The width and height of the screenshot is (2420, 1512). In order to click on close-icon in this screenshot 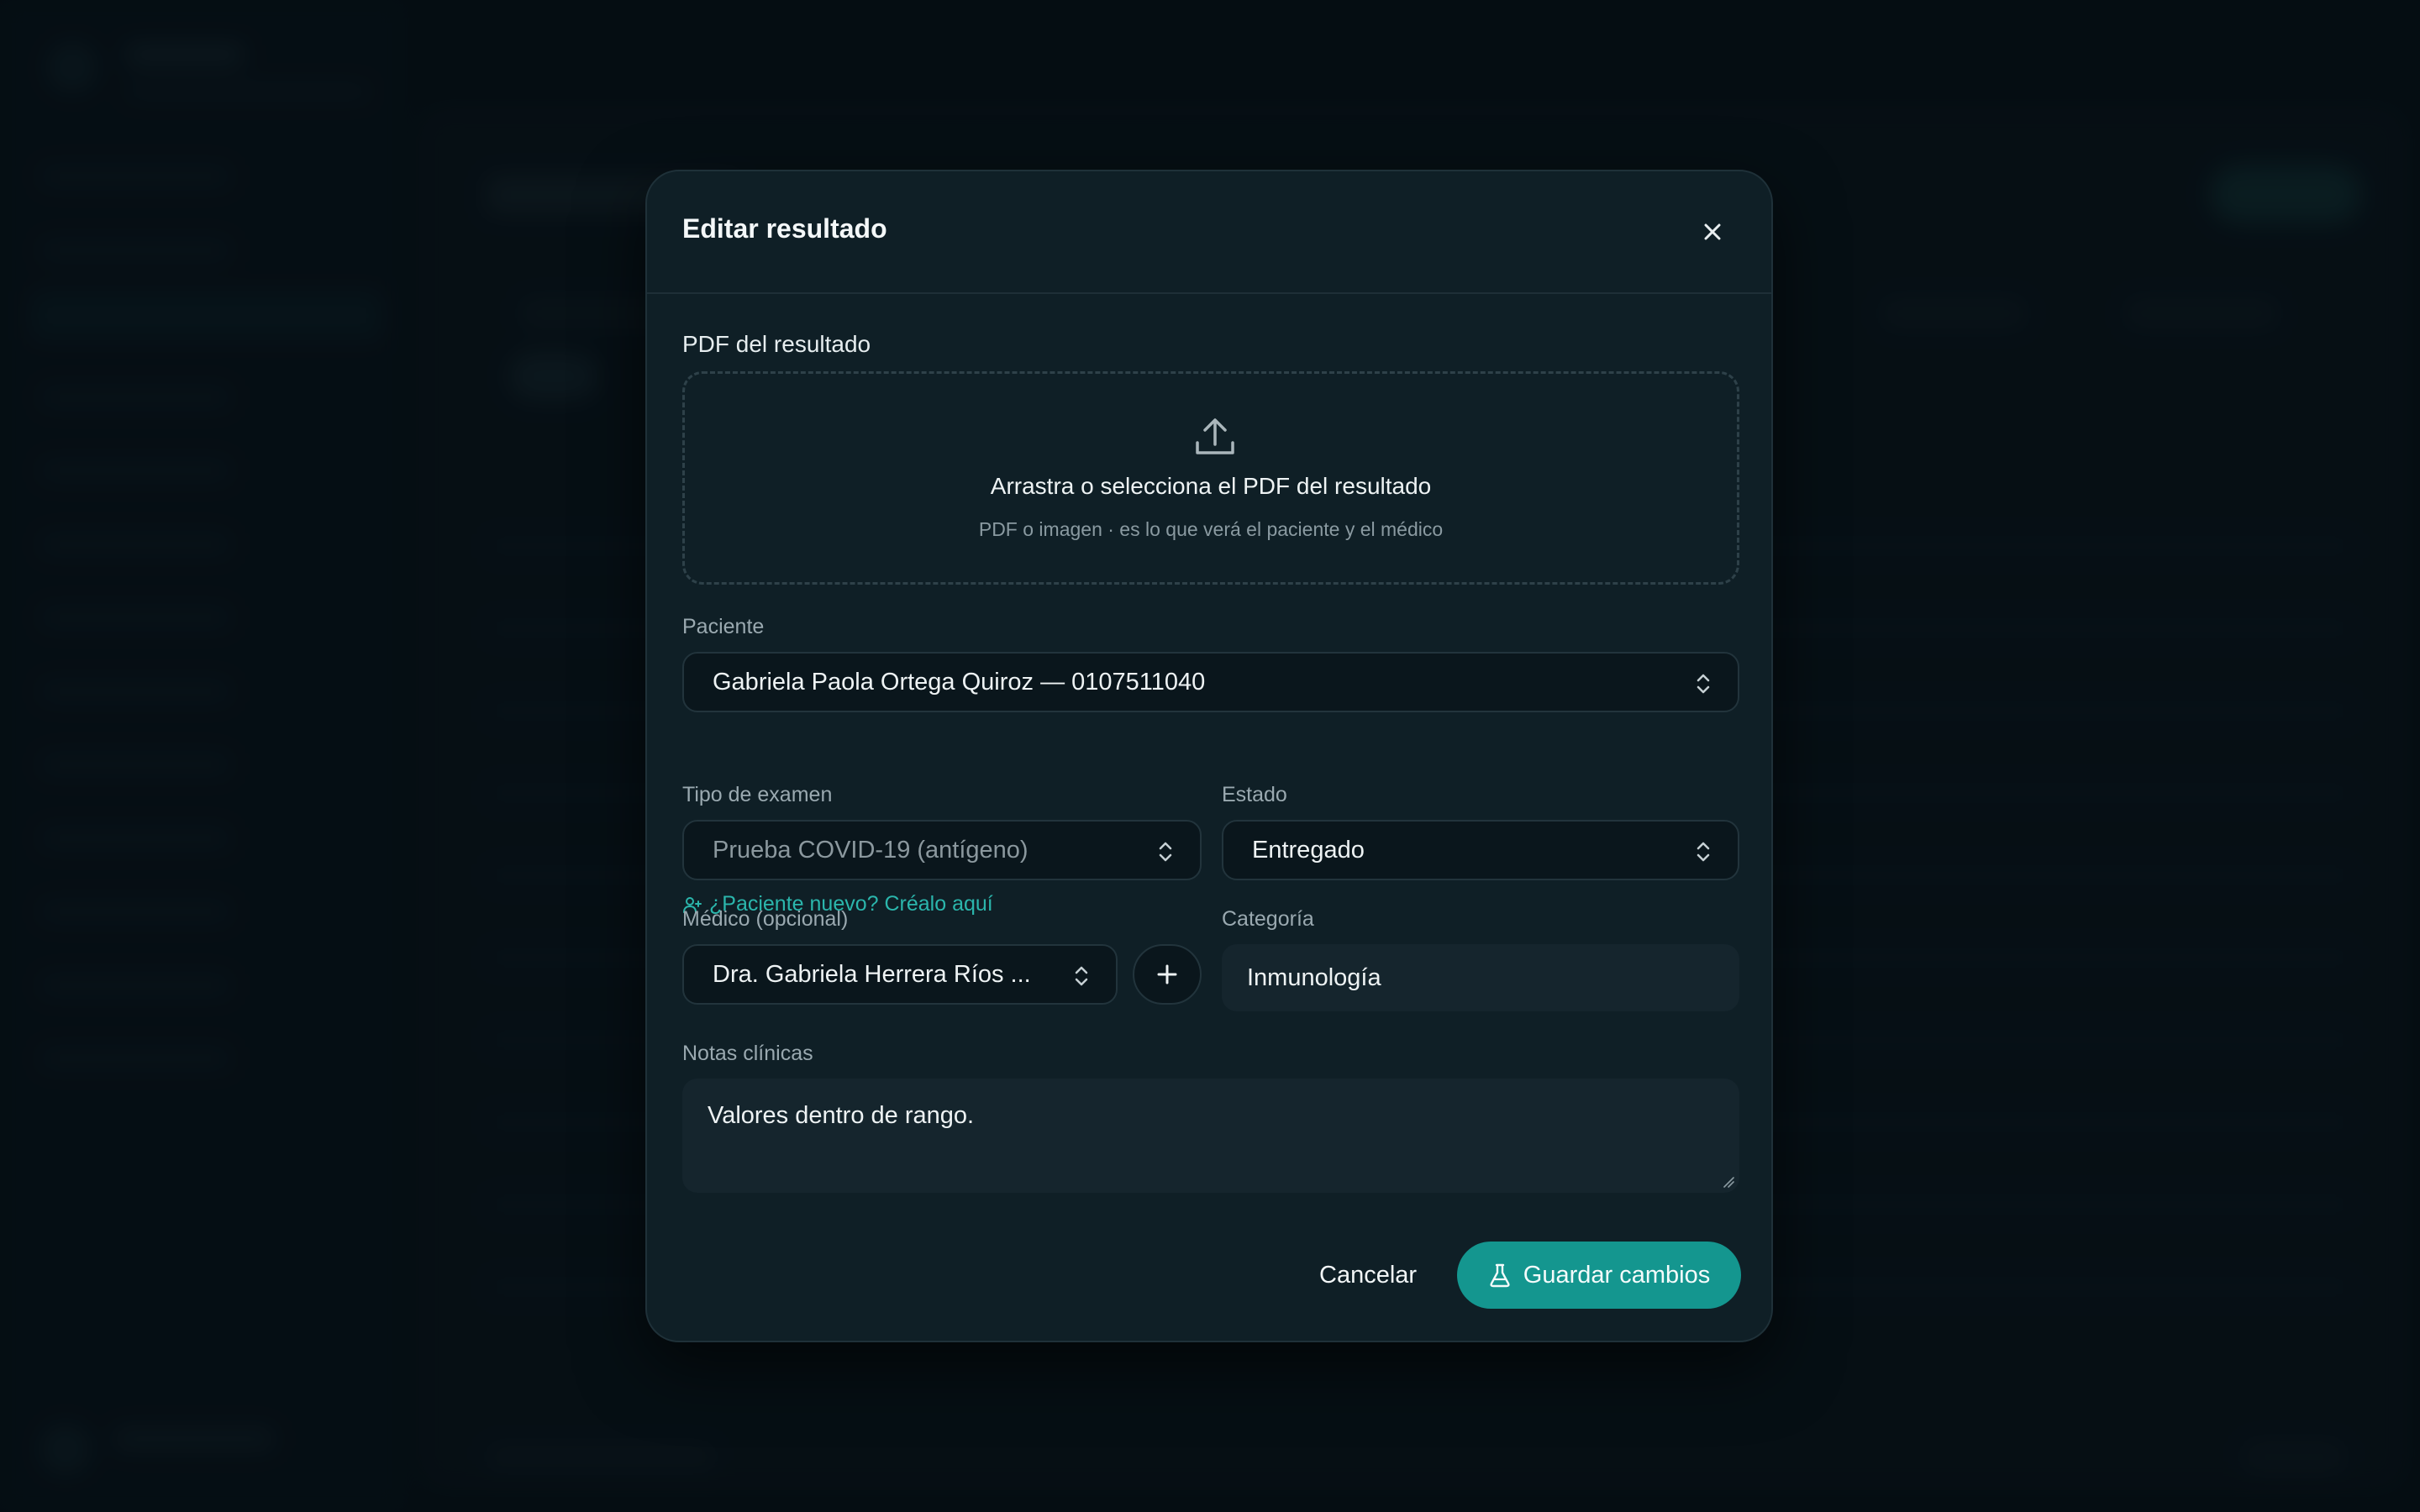, I will do `click(1712, 231)`.